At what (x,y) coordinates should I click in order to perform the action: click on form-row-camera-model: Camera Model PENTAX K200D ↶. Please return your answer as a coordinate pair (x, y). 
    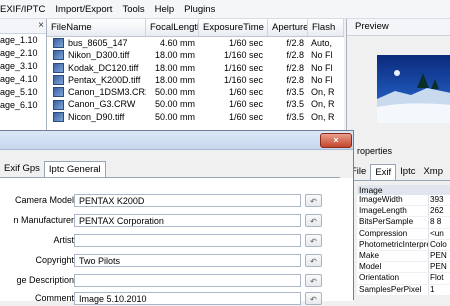
    Looking at the image, I should click on (165, 201).